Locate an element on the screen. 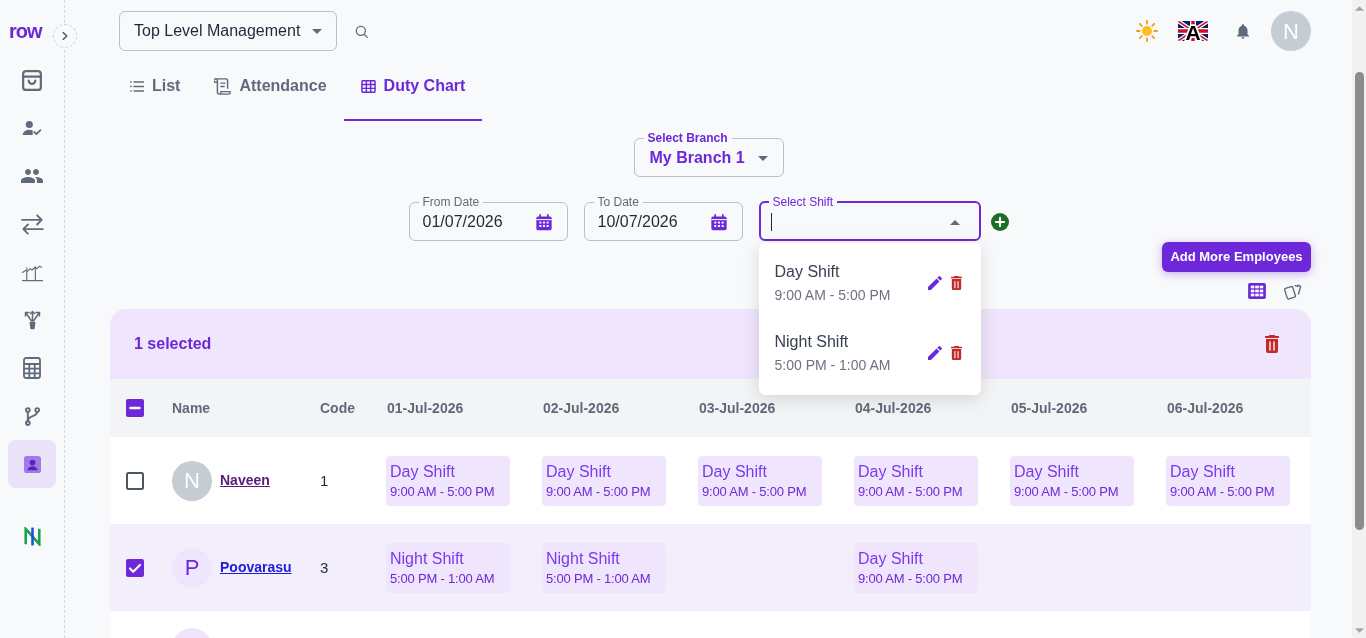 This screenshot has width=1366, height=638. add-more-employees-button: Add More Employees is located at coordinates (1236, 257).